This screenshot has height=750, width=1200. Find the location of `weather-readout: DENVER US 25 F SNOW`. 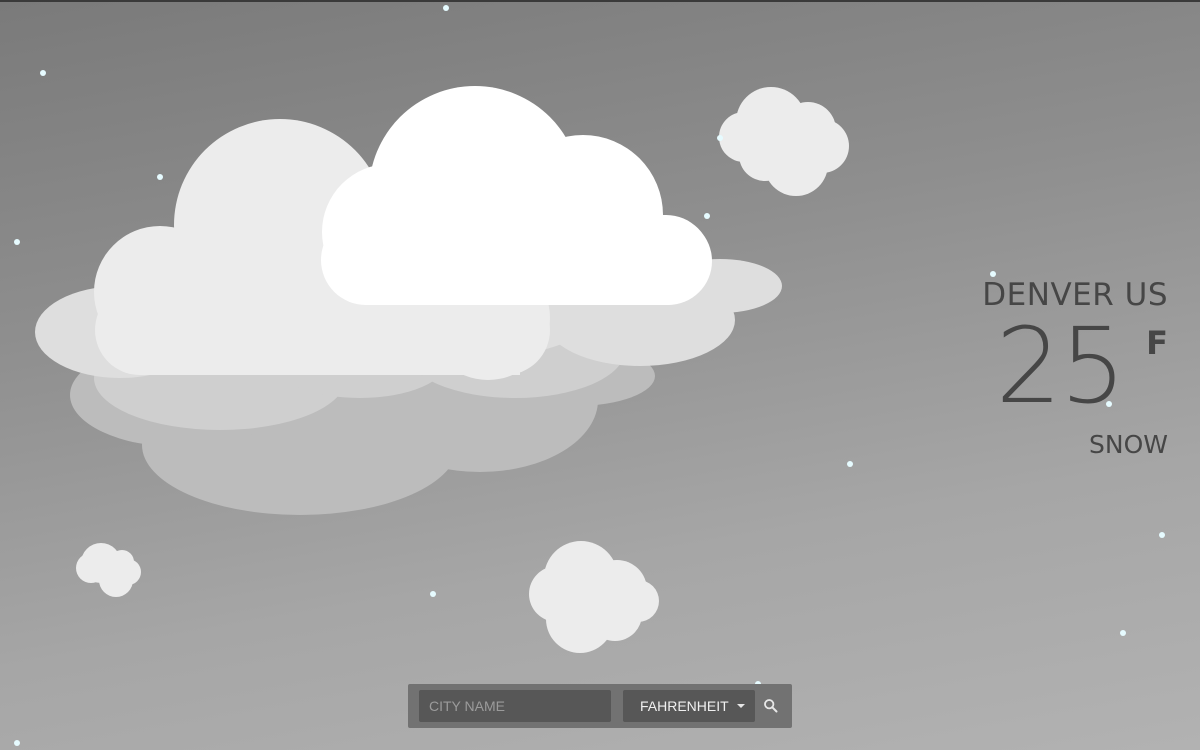

weather-readout: DENVER US 25 F SNOW is located at coordinates (1018, 367).